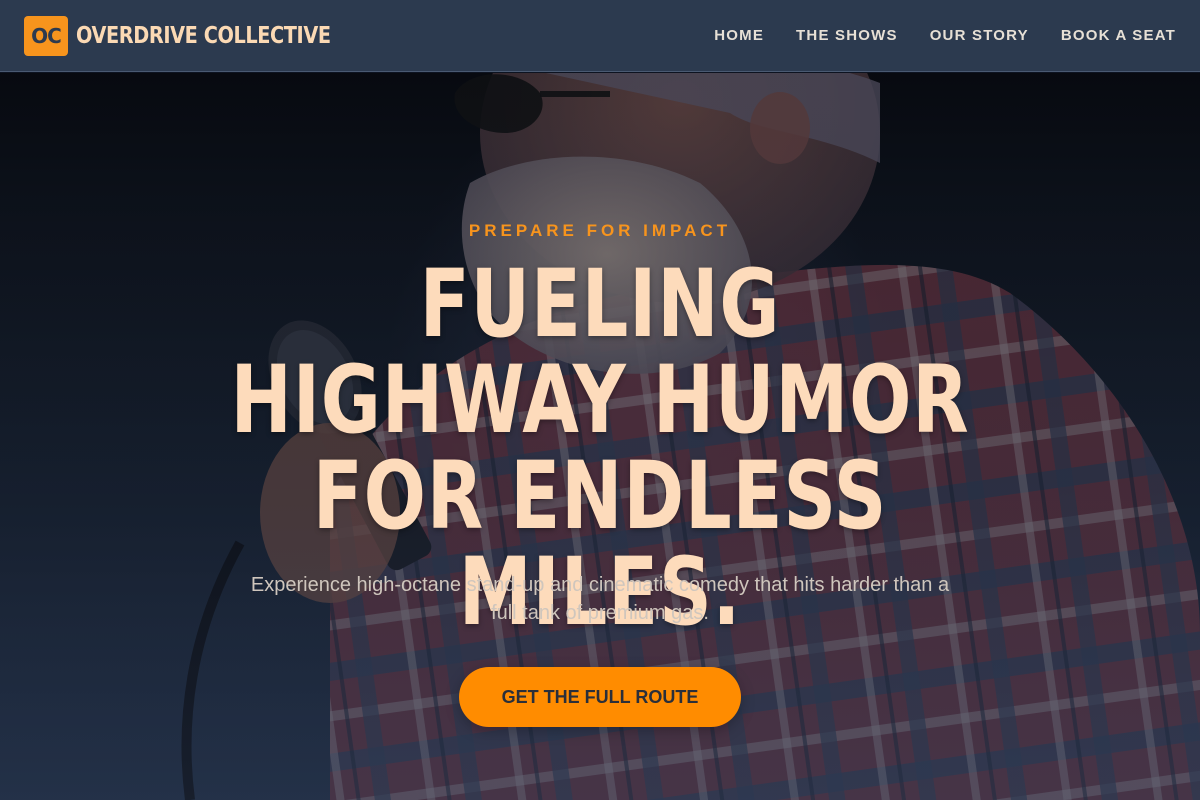 This screenshot has height=800, width=1200. What do you see at coordinates (46, 35) in the screenshot?
I see `logo-badge: OC` at bounding box center [46, 35].